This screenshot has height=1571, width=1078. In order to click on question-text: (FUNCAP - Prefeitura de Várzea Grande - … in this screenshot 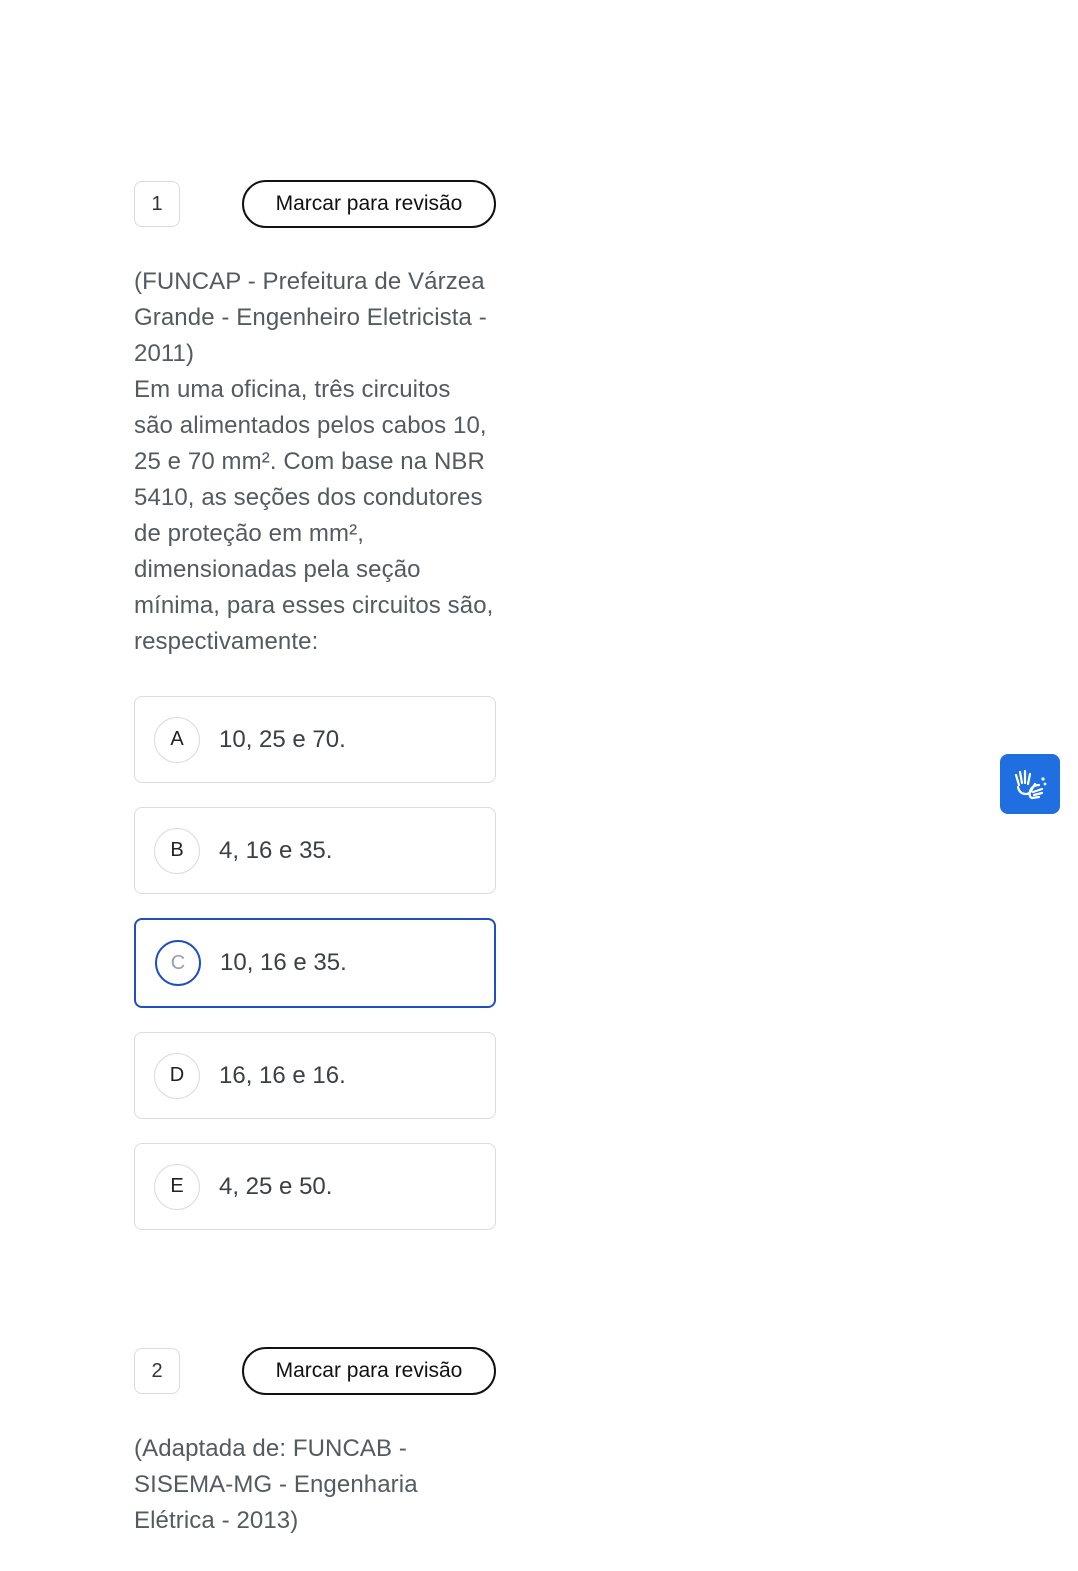, I will do `click(315, 462)`.